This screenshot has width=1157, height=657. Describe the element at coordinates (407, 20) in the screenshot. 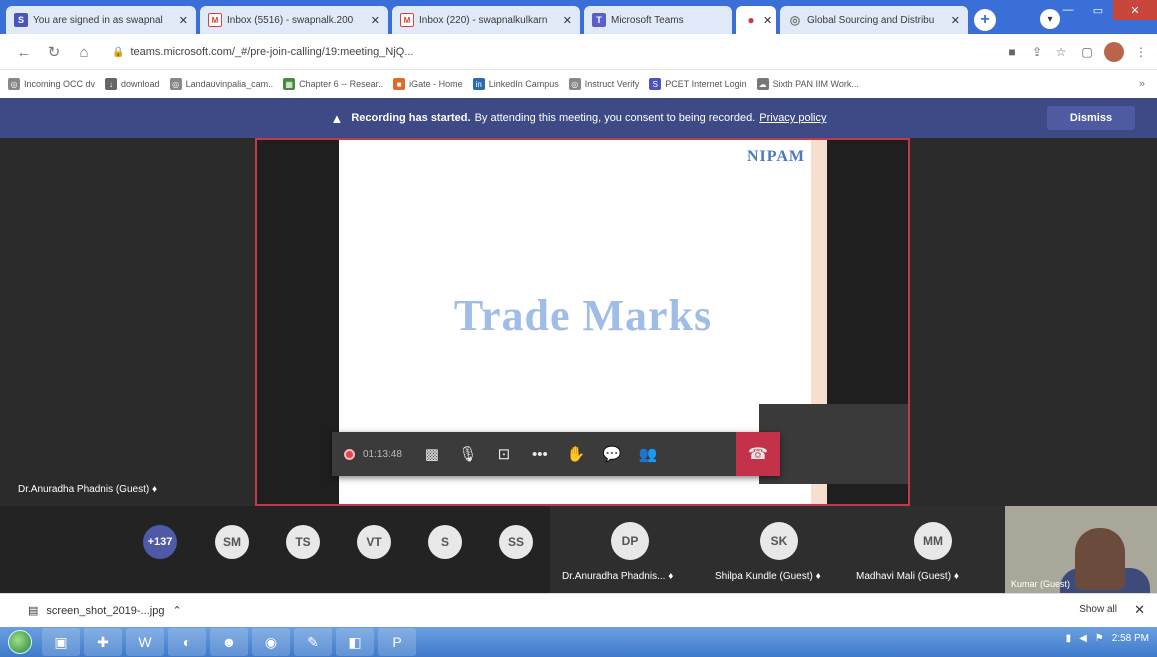

I see `gmail-icon: M` at that location.